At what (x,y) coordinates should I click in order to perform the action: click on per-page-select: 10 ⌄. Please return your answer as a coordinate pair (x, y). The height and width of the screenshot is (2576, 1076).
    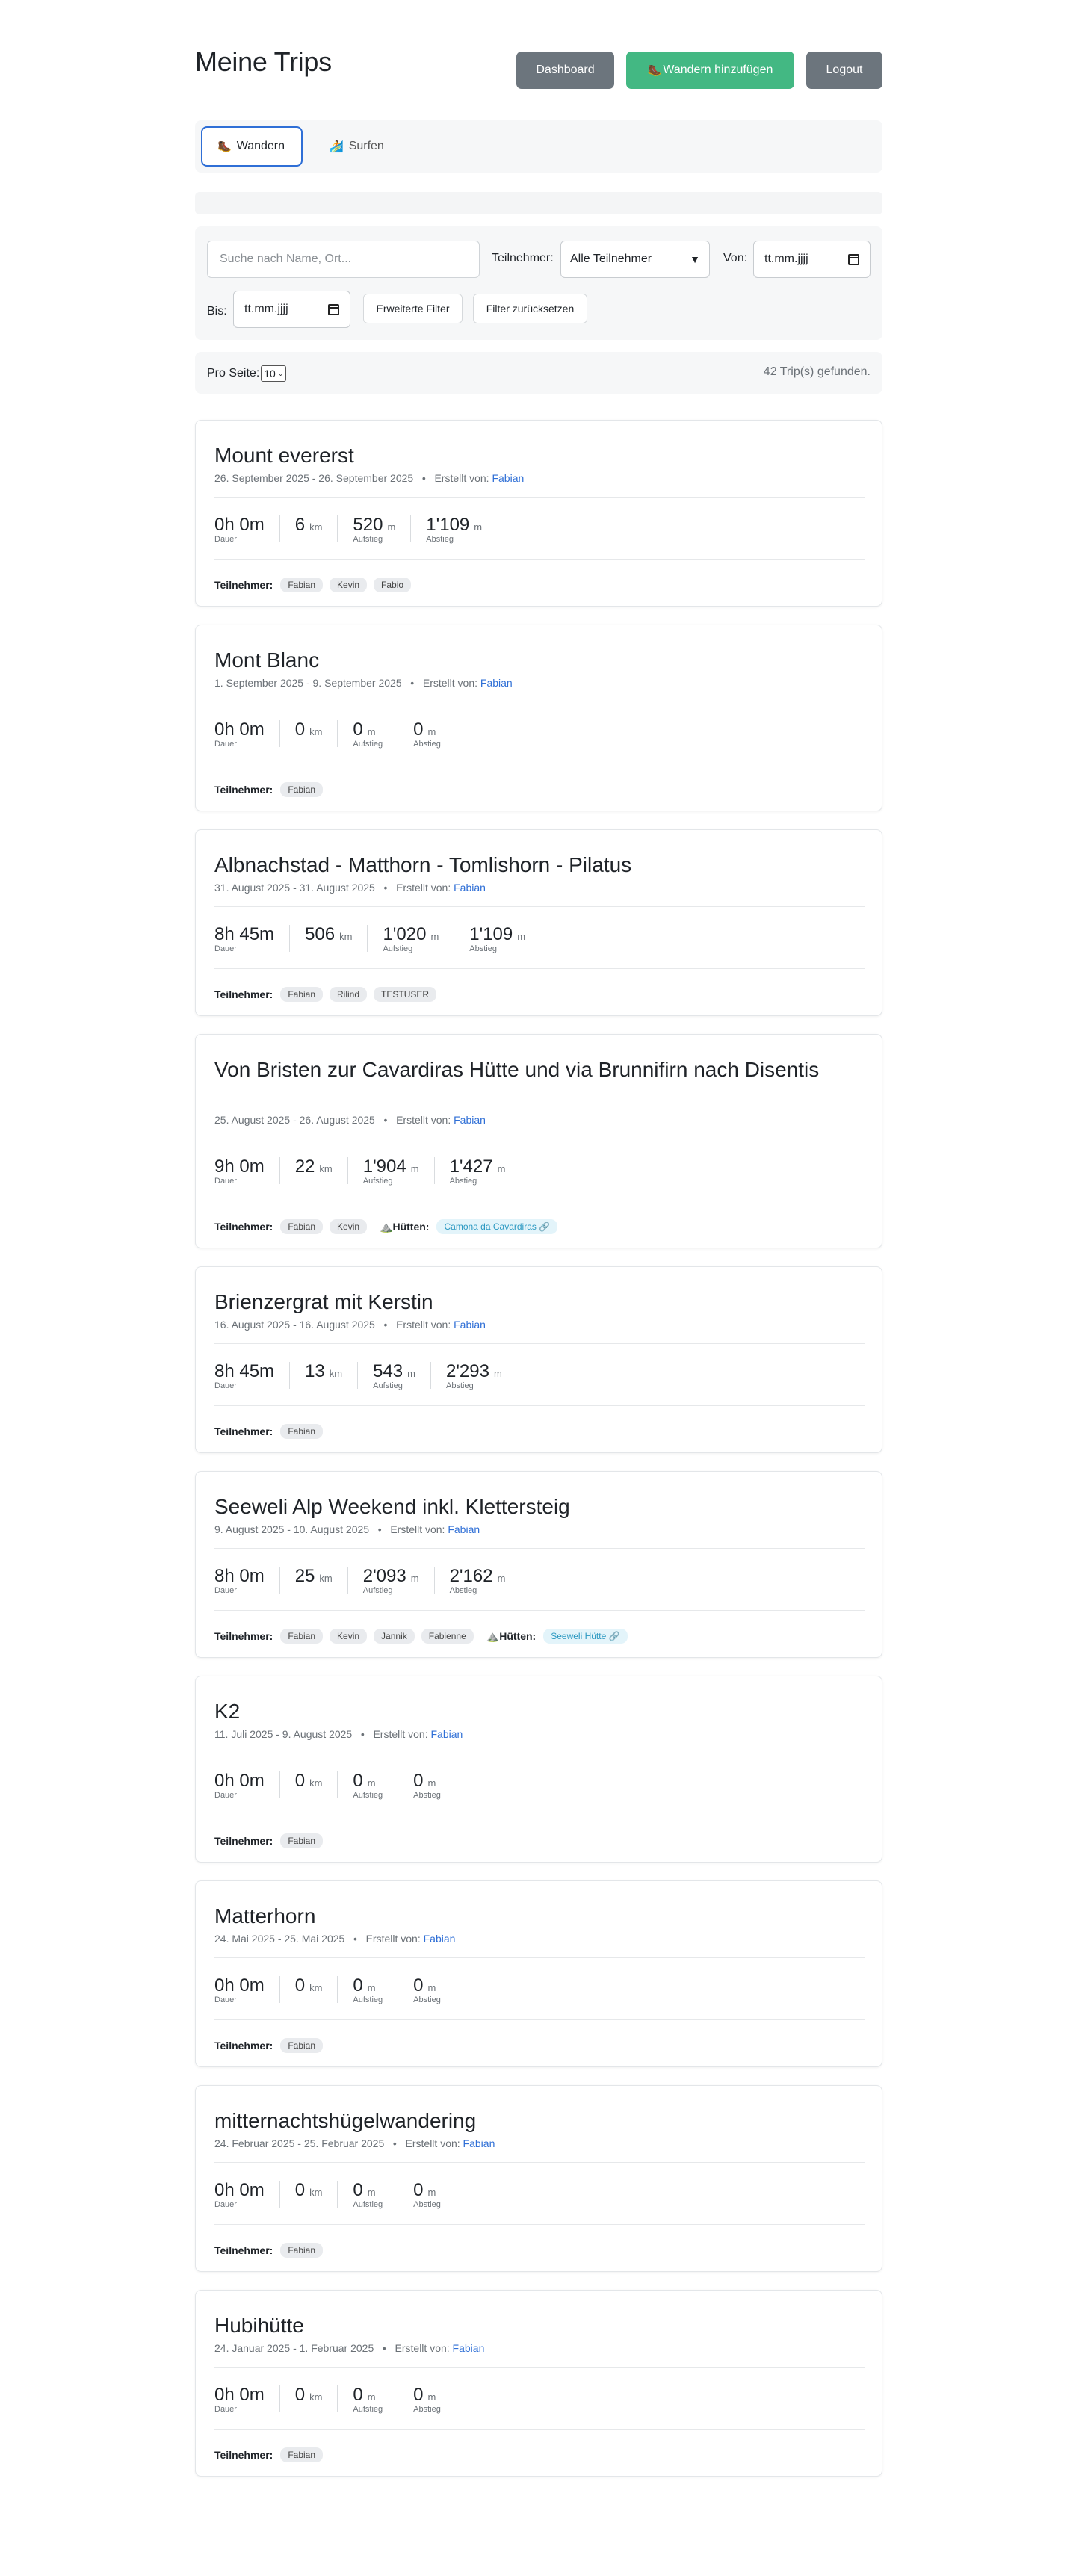
    Looking at the image, I should click on (274, 373).